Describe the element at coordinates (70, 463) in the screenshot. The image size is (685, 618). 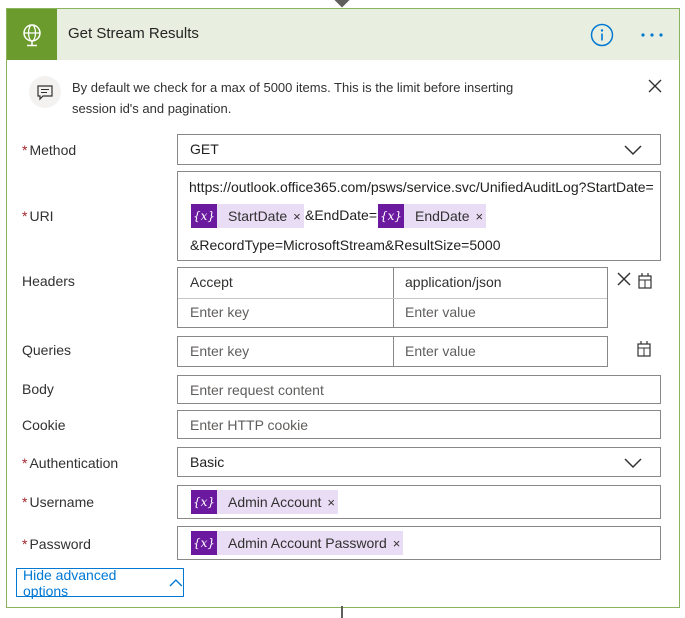
I see `authentication-label: * Authentication` at that location.